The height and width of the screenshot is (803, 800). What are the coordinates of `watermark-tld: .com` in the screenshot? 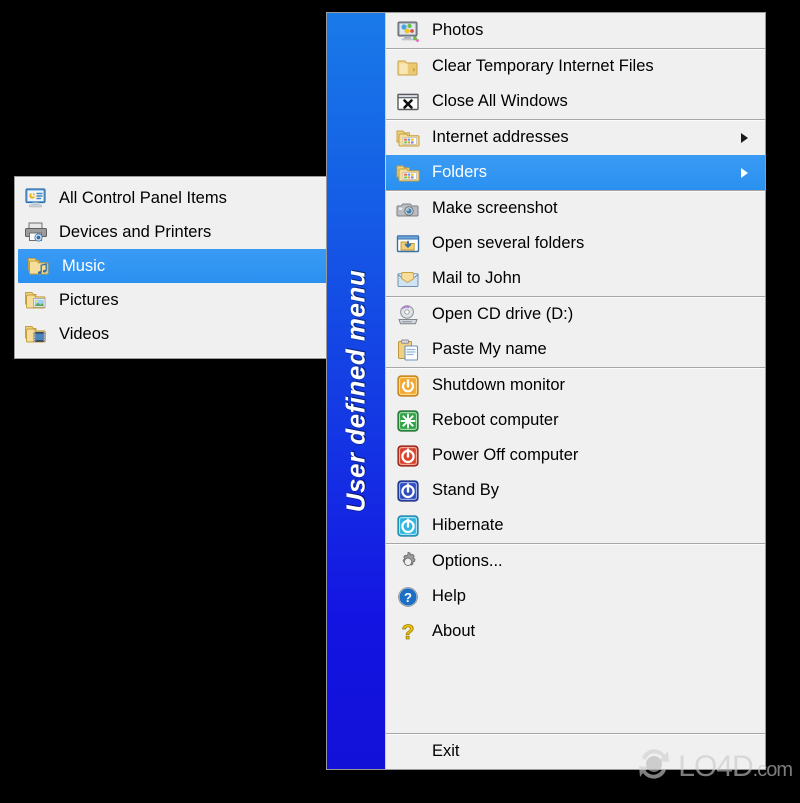 It's located at (772, 769).